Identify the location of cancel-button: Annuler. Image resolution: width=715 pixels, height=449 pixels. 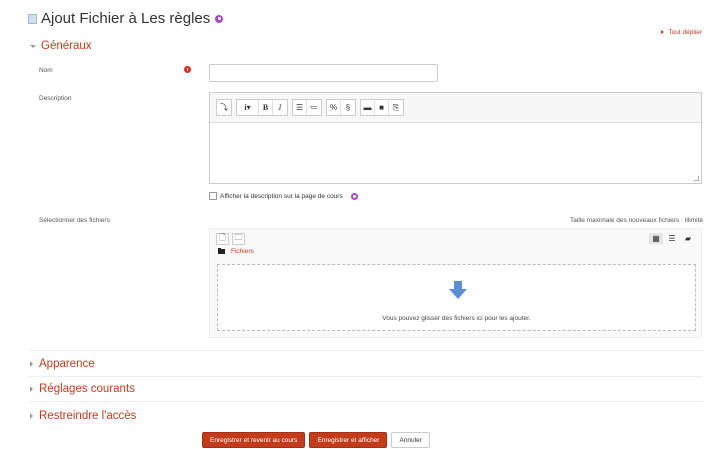
(410, 440).